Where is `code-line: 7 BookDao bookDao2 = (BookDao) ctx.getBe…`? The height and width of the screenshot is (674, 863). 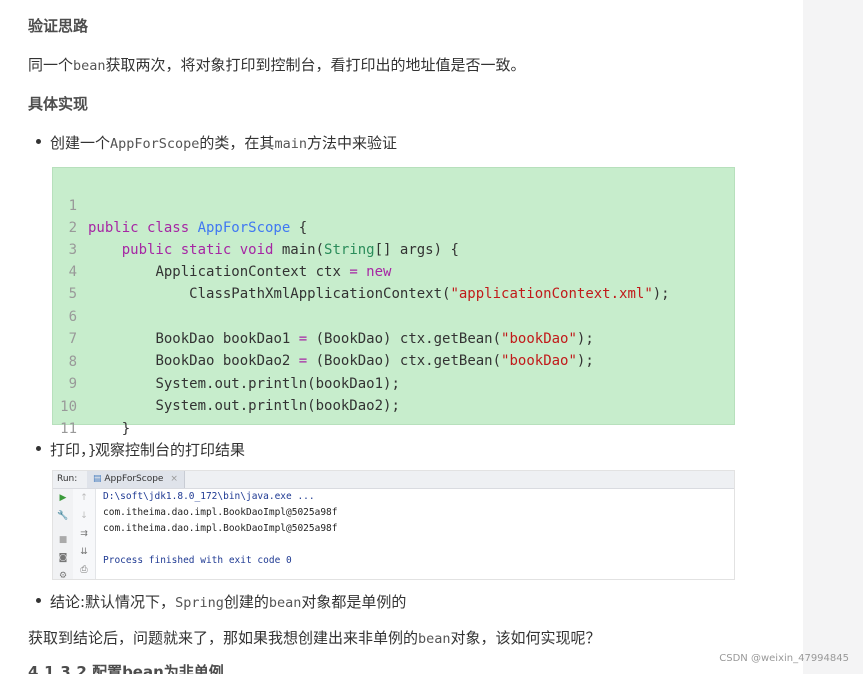
code-line: 7 BookDao bookDao2 = (BookDao) ctx.getBe… is located at coordinates (323, 337).